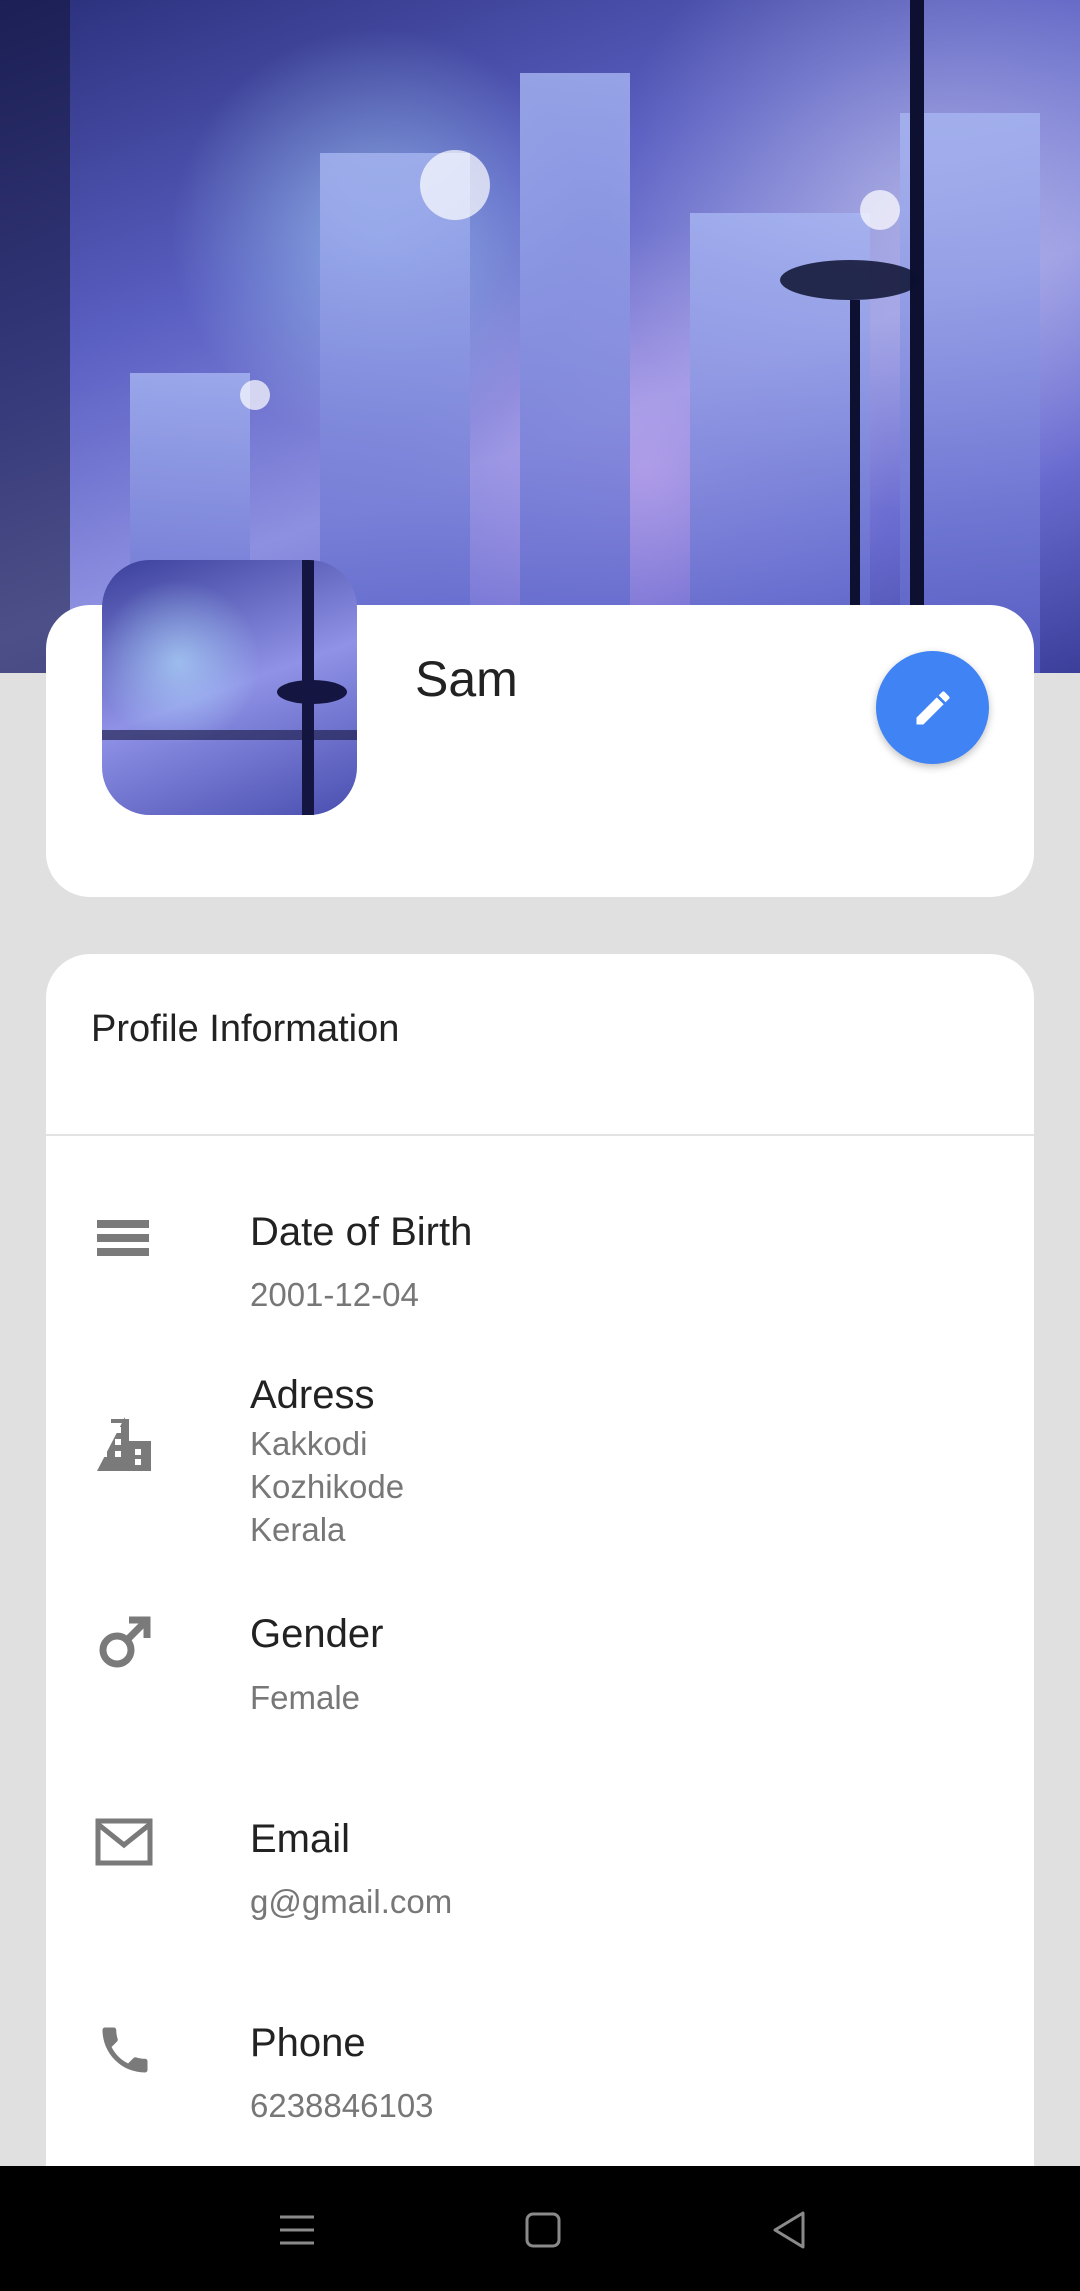 The image size is (1080, 2291). I want to click on mail-icon, so click(124, 1842).